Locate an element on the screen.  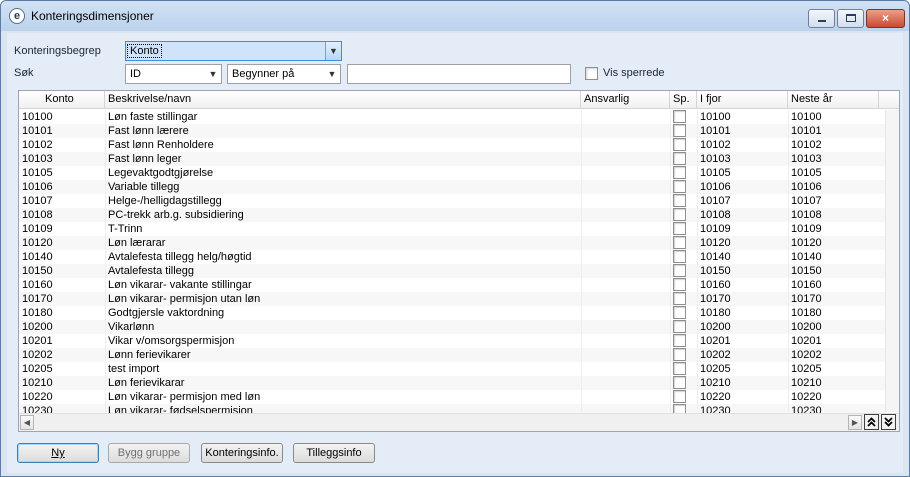
cell-konto: 10105 is located at coordinates (62, 173).